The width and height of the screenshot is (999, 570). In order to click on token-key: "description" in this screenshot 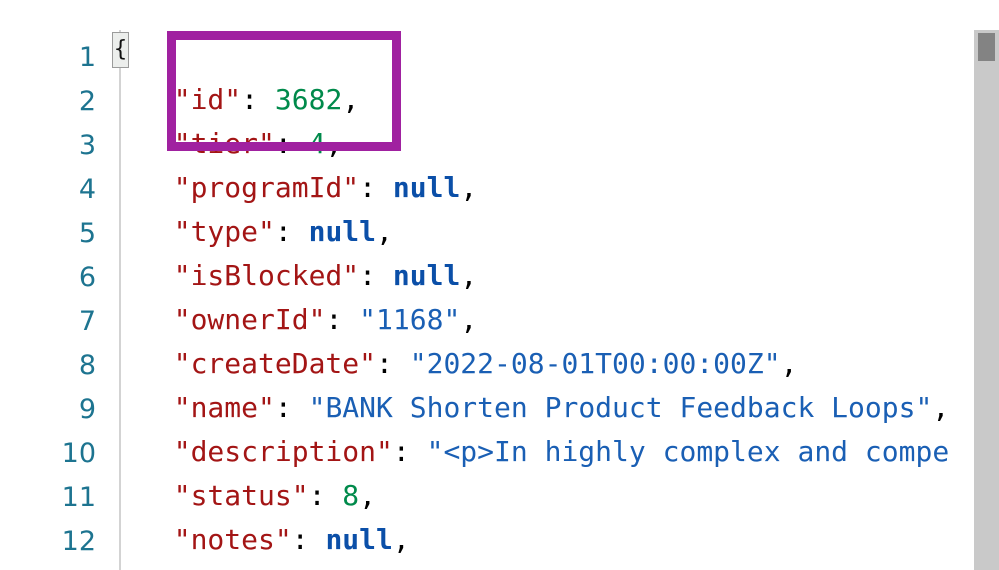, I will do `click(283, 451)`.